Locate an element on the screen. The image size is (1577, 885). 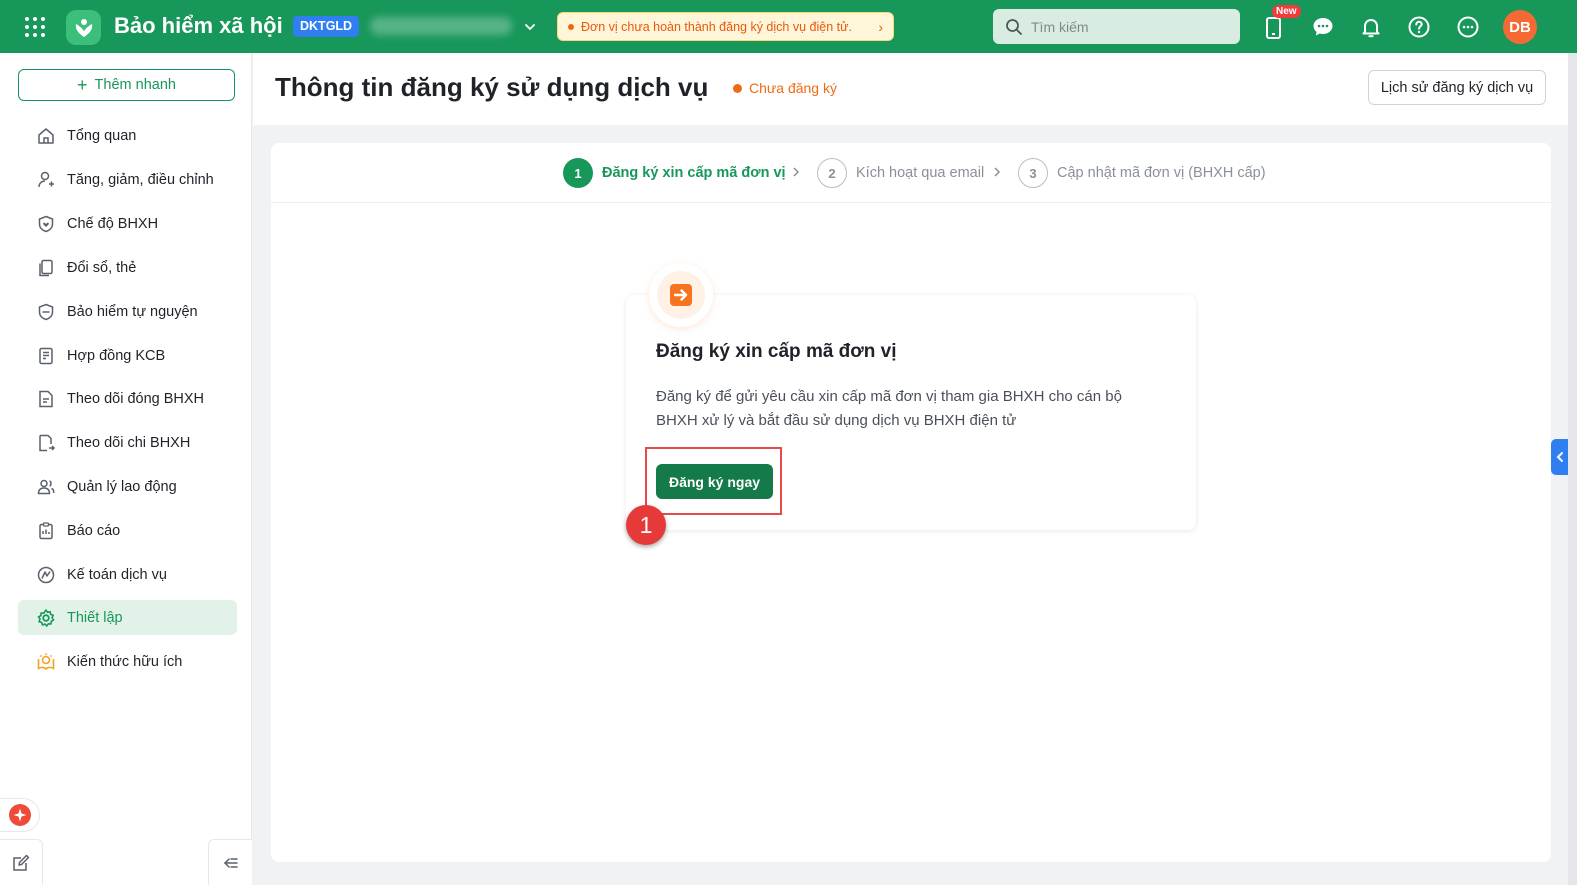
quick-add-button: + Thêm nhanh is located at coordinates (126, 85).